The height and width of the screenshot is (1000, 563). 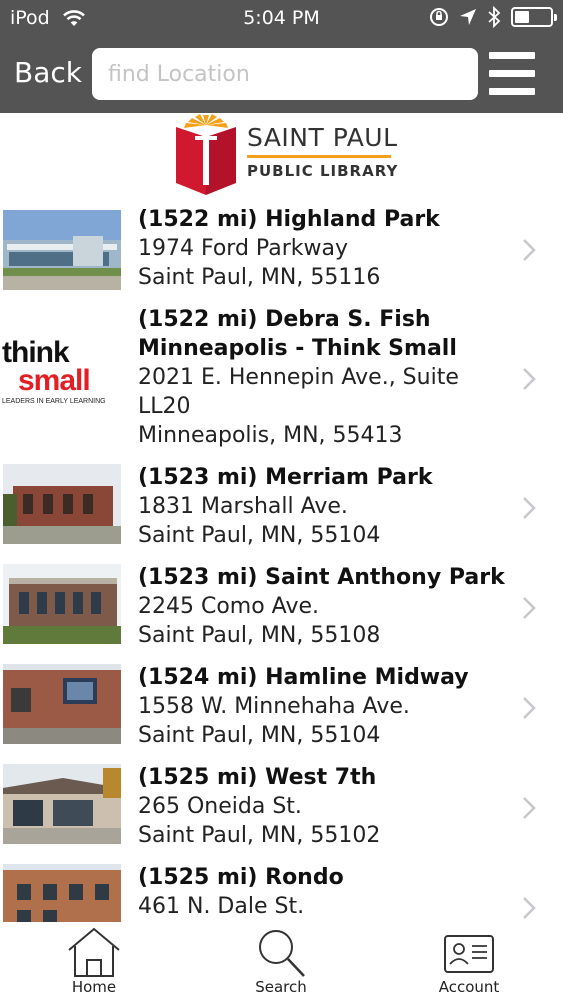 I want to click on location-title: (1525 mi) West 7th, so click(x=257, y=777).